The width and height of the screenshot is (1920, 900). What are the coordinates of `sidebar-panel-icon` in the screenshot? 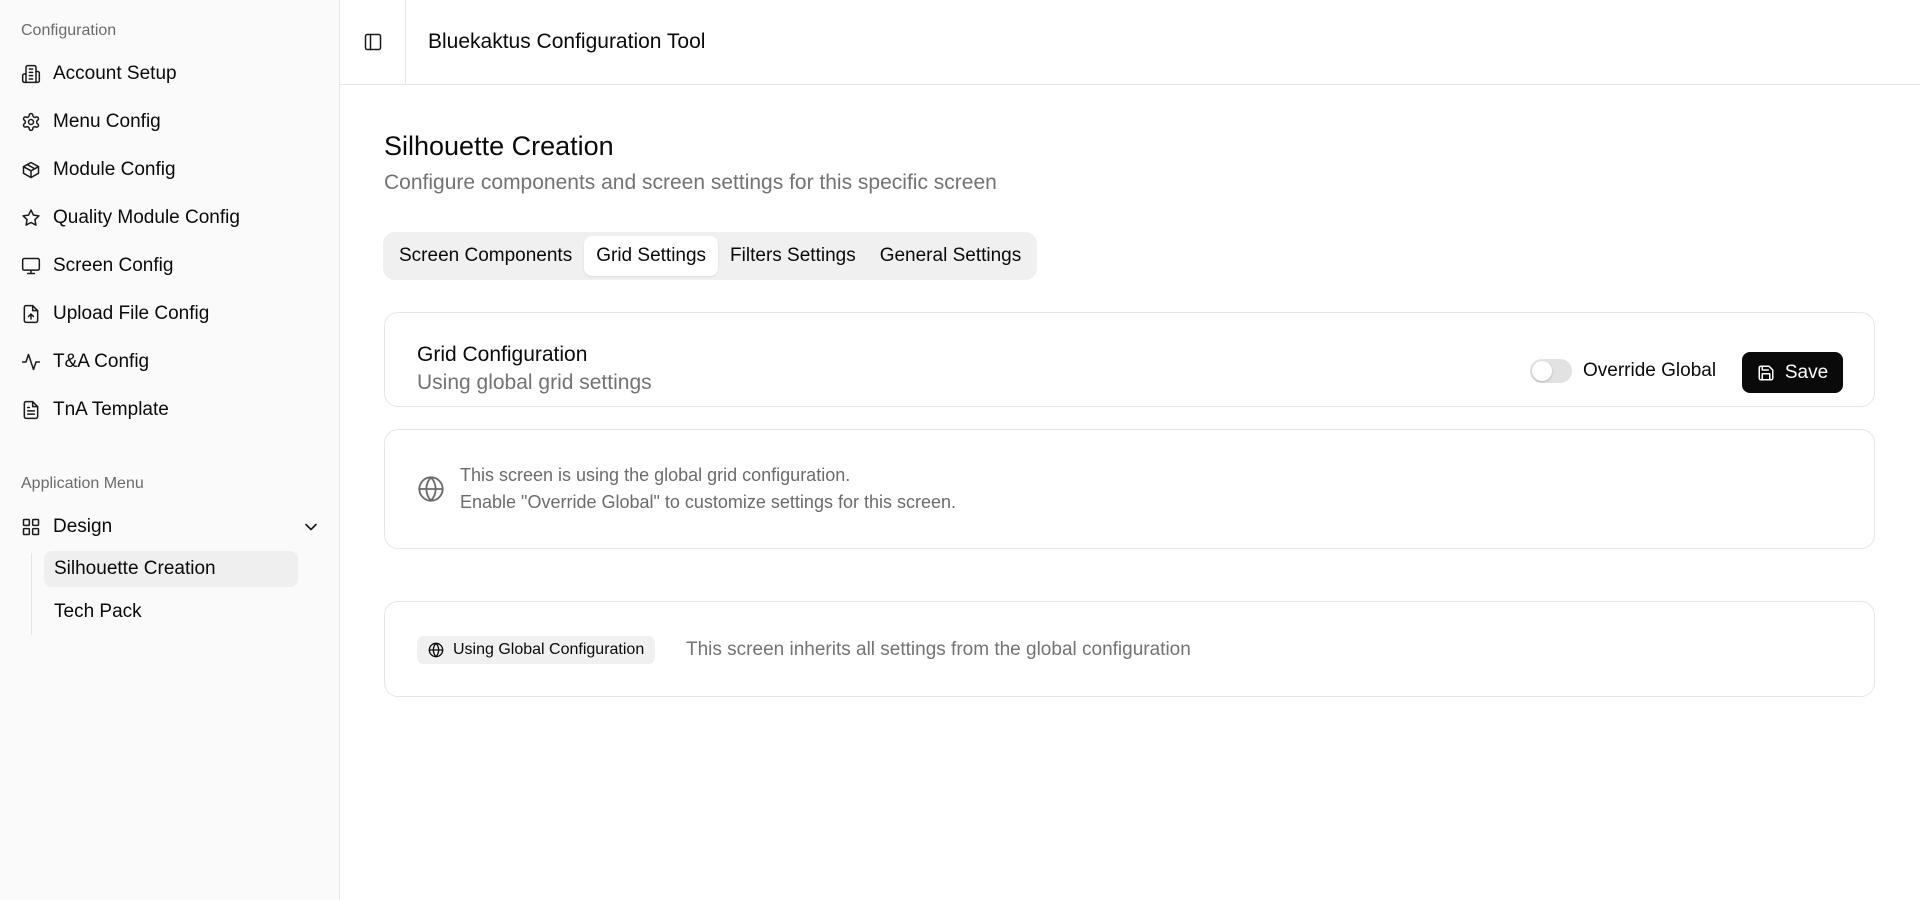 It's located at (372, 42).